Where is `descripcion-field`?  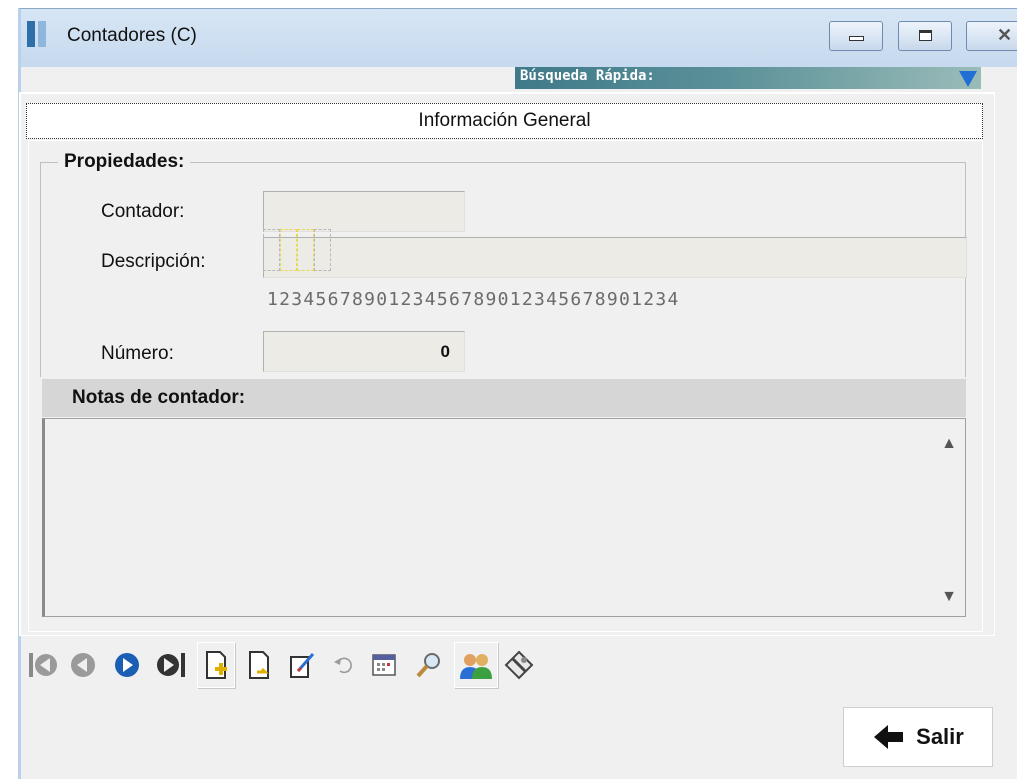 descripcion-field is located at coordinates (615, 257).